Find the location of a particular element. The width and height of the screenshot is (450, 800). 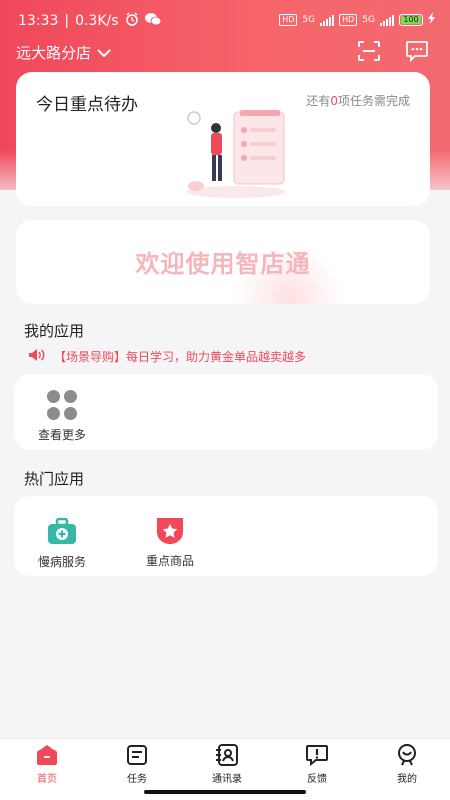

network-type: 5G is located at coordinates (309, 19).